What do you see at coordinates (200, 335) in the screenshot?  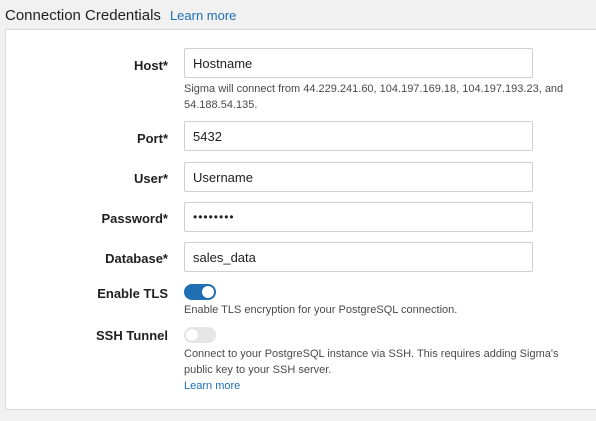 I see `ssh-tunnel-toggle` at bounding box center [200, 335].